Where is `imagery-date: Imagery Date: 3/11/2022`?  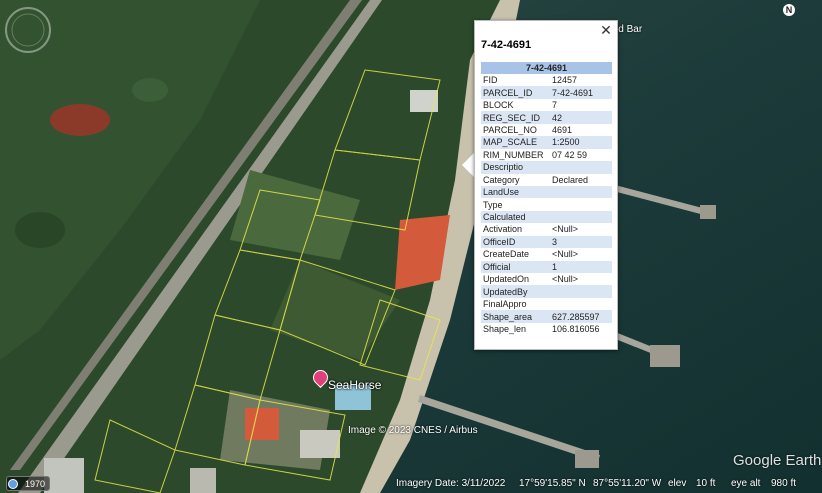
imagery-date: Imagery Date: 3/11/2022 is located at coordinates (451, 483).